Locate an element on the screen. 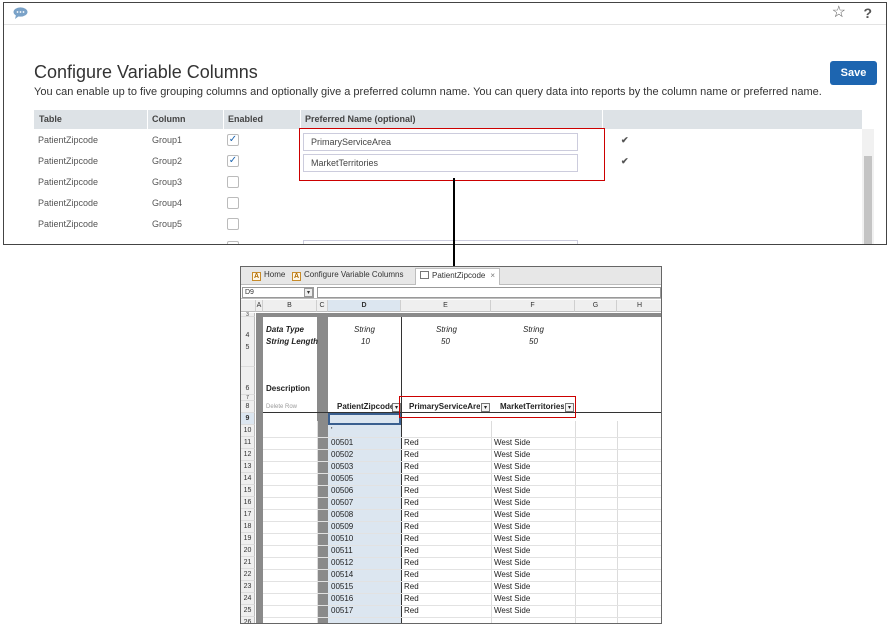 The width and height of the screenshot is (894, 626). row-header: 19 is located at coordinates (248, 539).